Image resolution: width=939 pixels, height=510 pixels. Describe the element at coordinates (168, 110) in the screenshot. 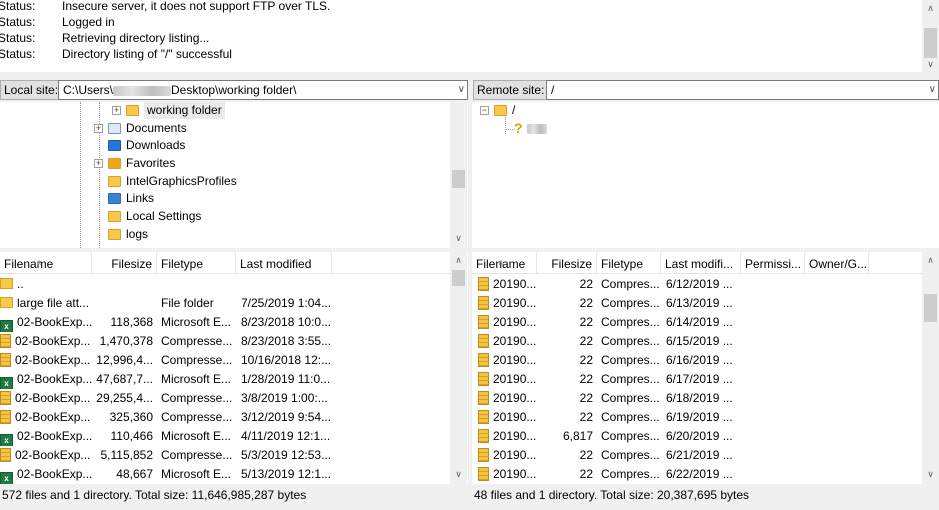

I see `tree-item-working-folder: + working folder` at that location.